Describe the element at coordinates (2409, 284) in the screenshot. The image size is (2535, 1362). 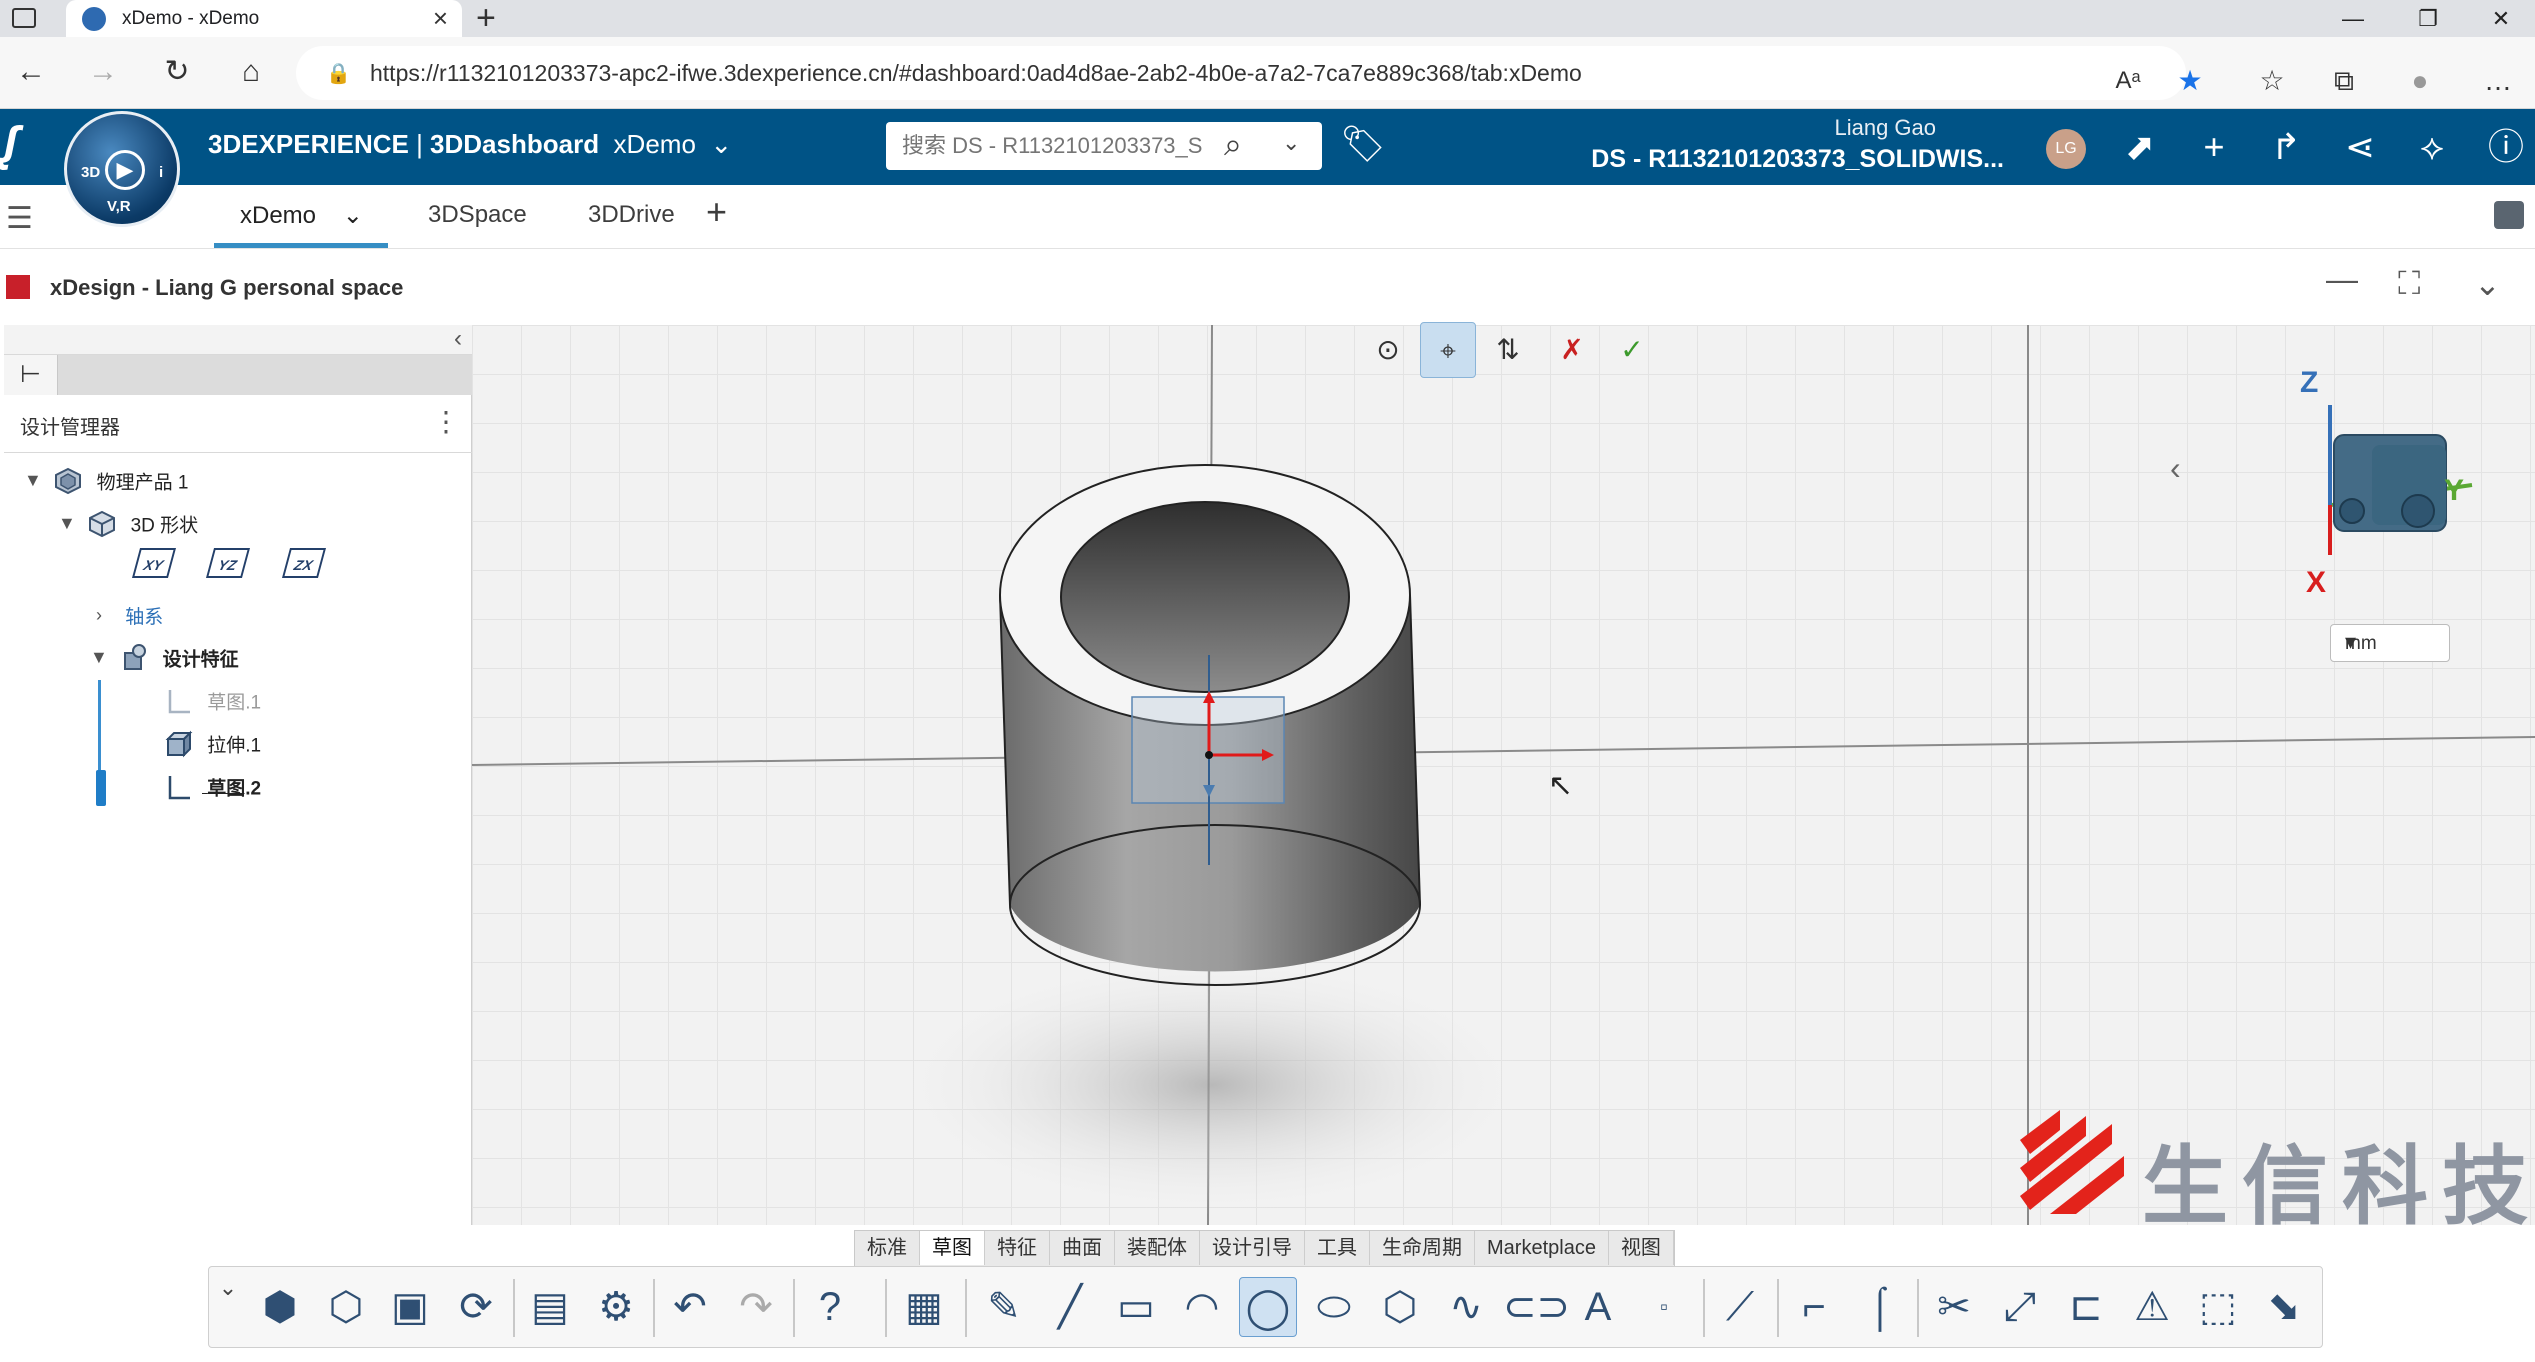
I see `fullscreen-icon: ⛶` at that location.